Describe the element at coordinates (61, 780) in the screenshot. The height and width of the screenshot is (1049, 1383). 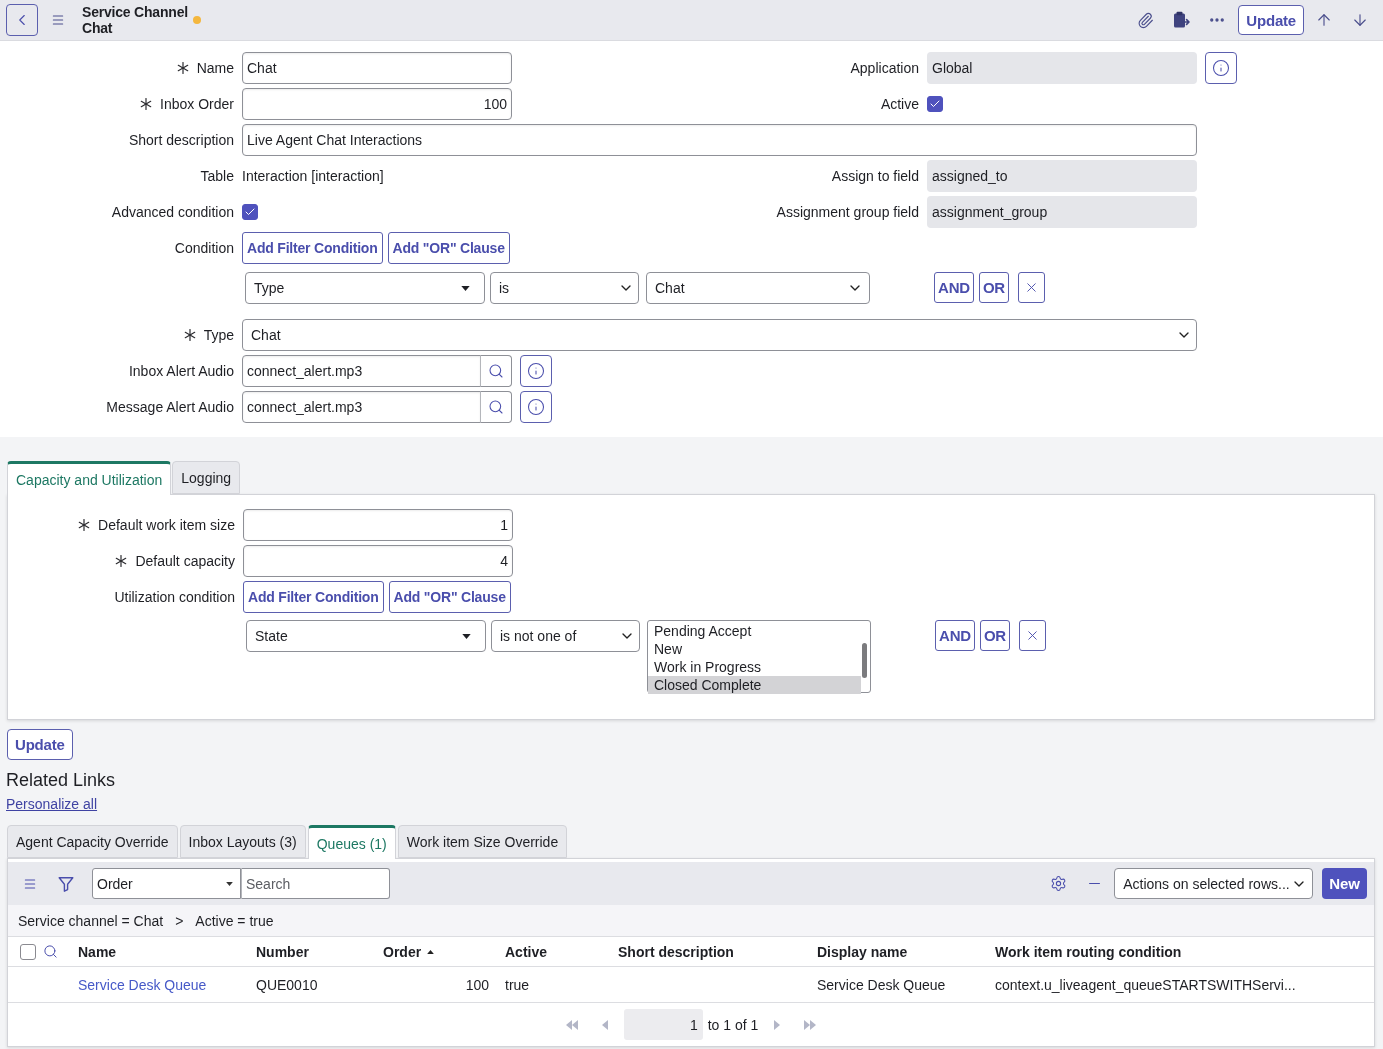
I see `section-heading: Related Links` at that location.